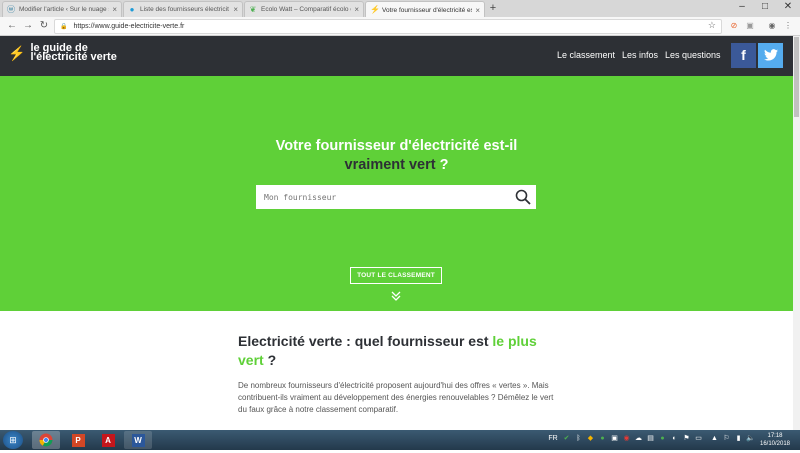  Describe the element at coordinates (775, 444) in the screenshot. I see `clock-date: 16/10/2018` at that location.